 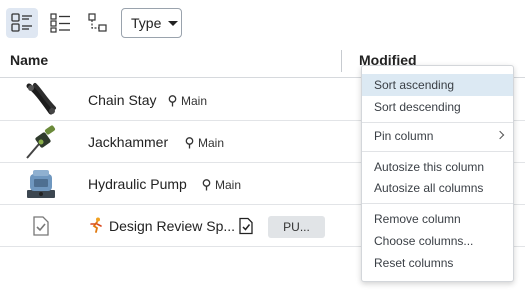 What do you see at coordinates (404, 136) in the screenshot?
I see `menu-item-label: Pin column` at bounding box center [404, 136].